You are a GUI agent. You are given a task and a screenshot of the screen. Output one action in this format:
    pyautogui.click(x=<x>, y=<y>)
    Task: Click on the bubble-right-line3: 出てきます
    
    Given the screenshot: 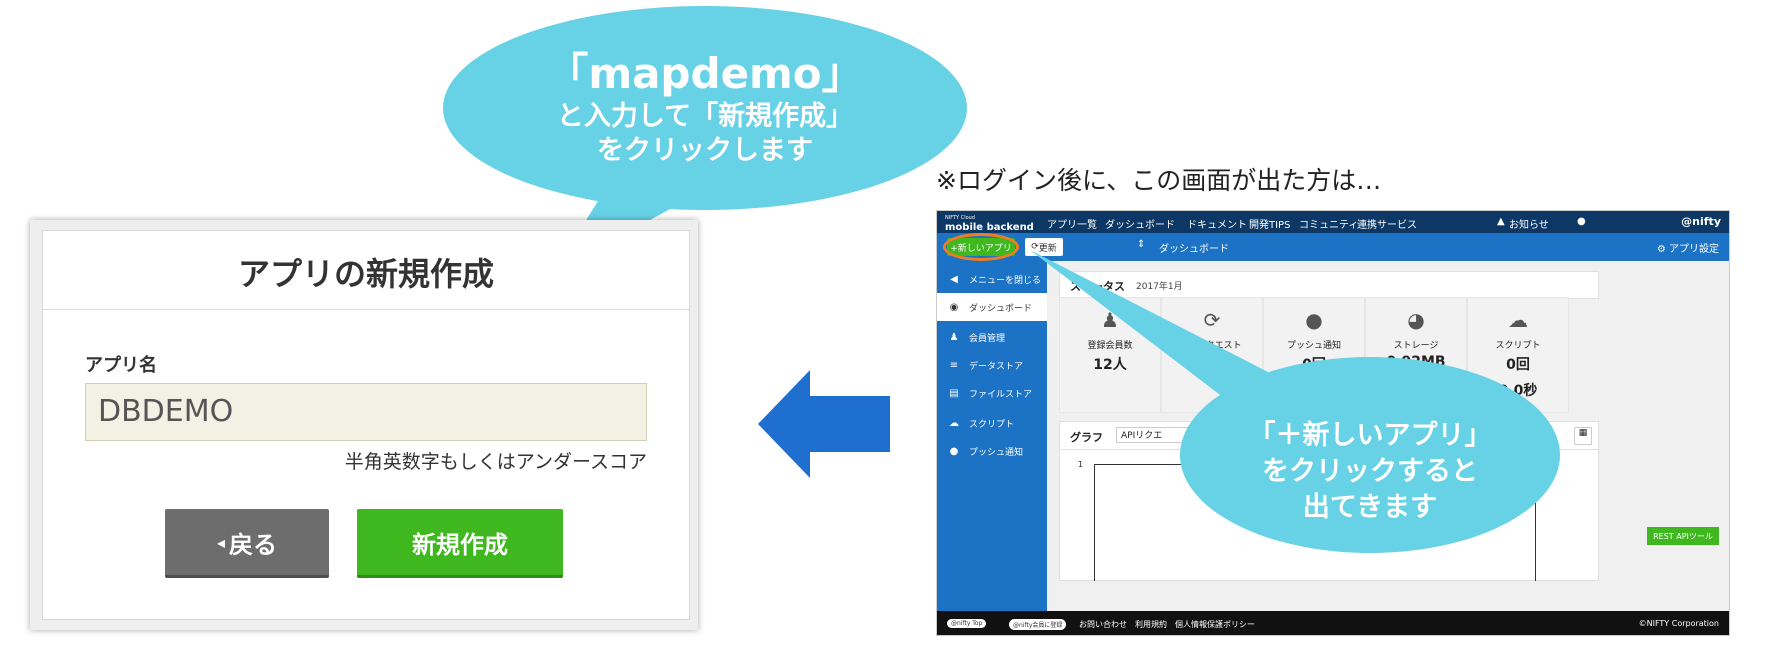 What is the action you would take?
    pyautogui.click(x=1370, y=507)
    